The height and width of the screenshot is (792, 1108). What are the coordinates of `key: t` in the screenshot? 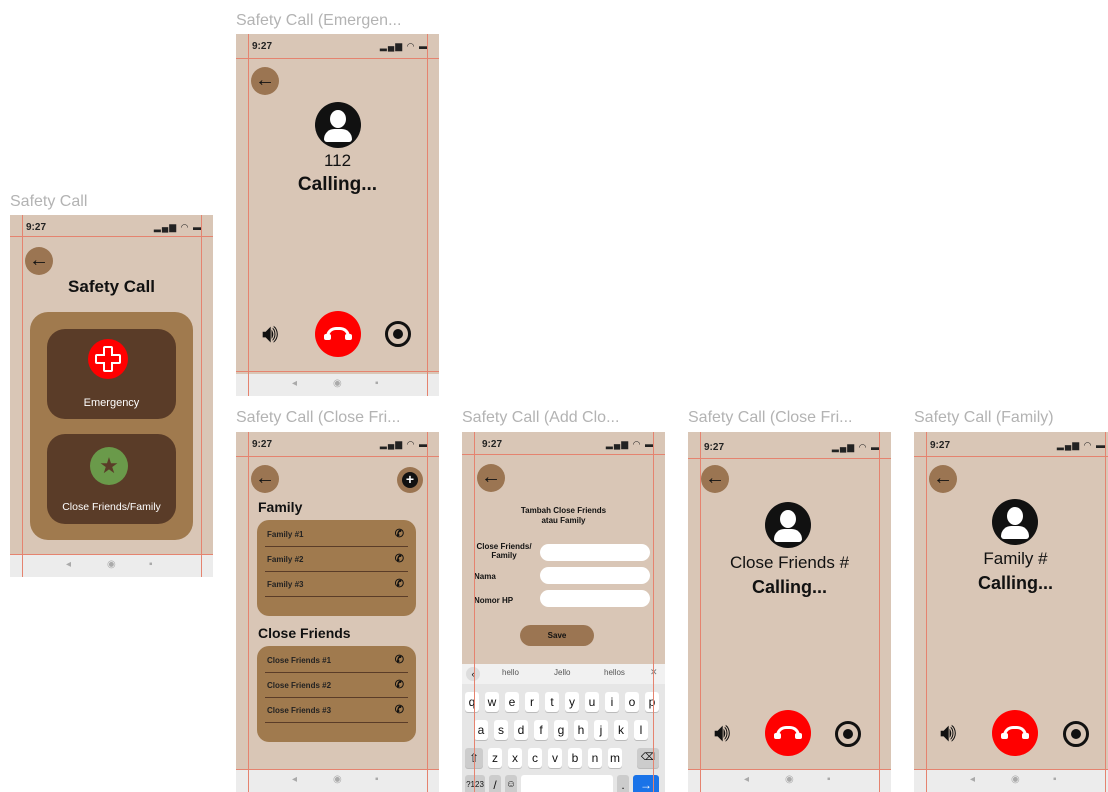 It's located at (552, 702).